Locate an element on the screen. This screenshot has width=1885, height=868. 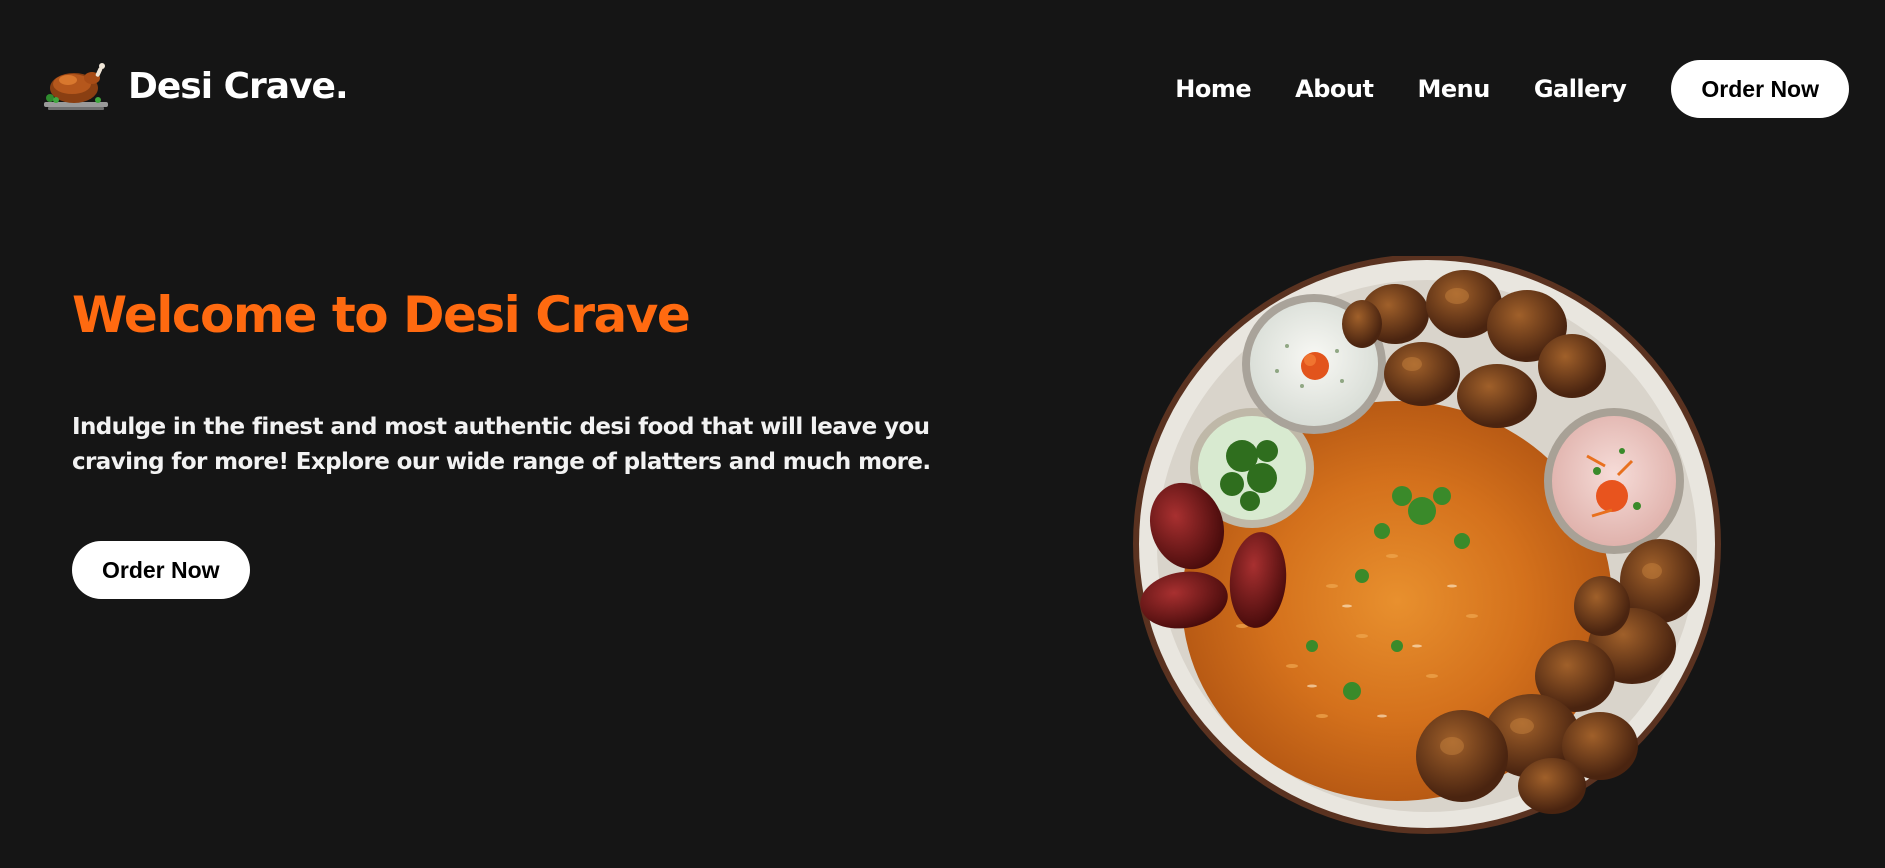
brand: Desi Crave. is located at coordinates (195, 86).